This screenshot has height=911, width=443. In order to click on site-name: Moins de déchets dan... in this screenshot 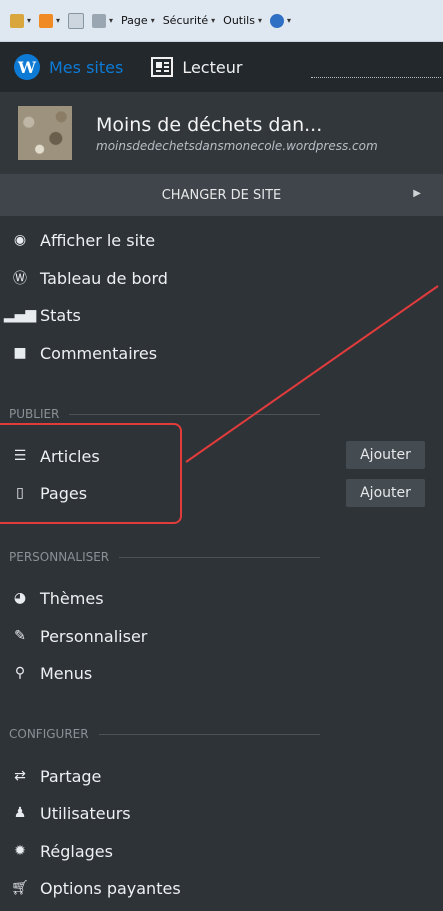, I will do `click(209, 124)`.